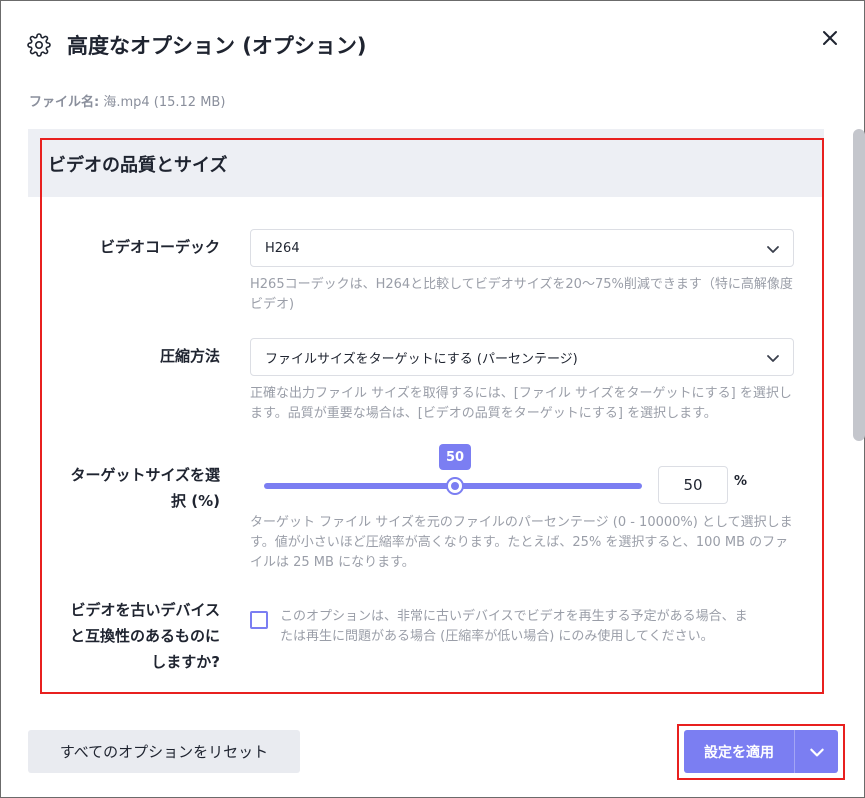 The width and height of the screenshot is (865, 798). Describe the element at coordinates (39, 45) in the screenshot. I see `gear-icon` at that location.